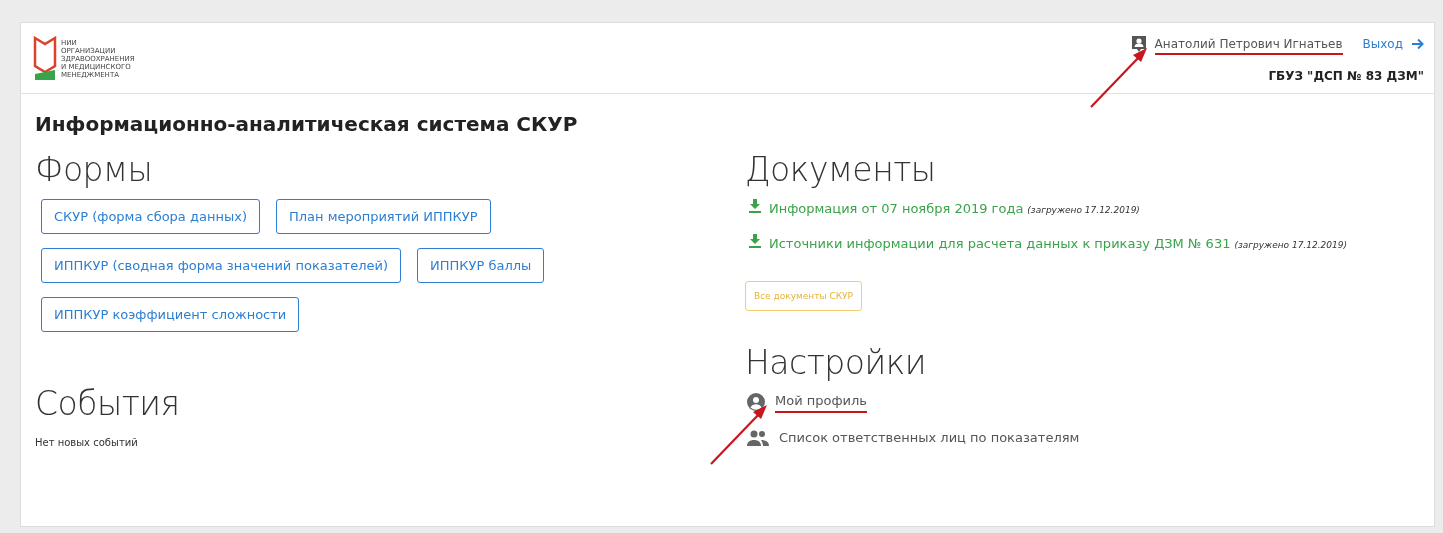  I want to click on settings-link: Список ответственных лиц по показателям, so click(929, 439).